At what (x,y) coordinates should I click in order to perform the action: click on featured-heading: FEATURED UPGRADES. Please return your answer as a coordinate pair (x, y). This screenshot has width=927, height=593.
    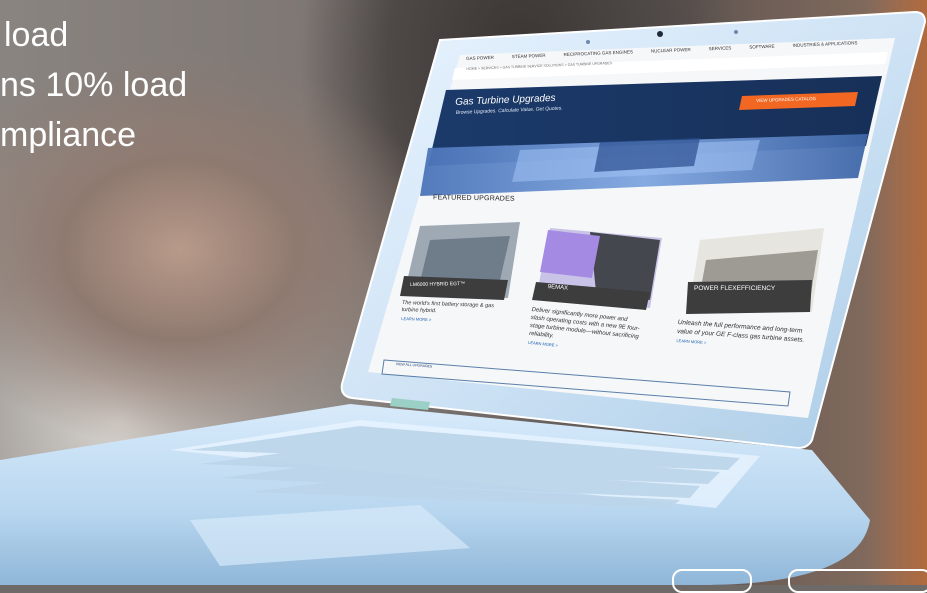
    Looking at the image, I should click on (473, 198).